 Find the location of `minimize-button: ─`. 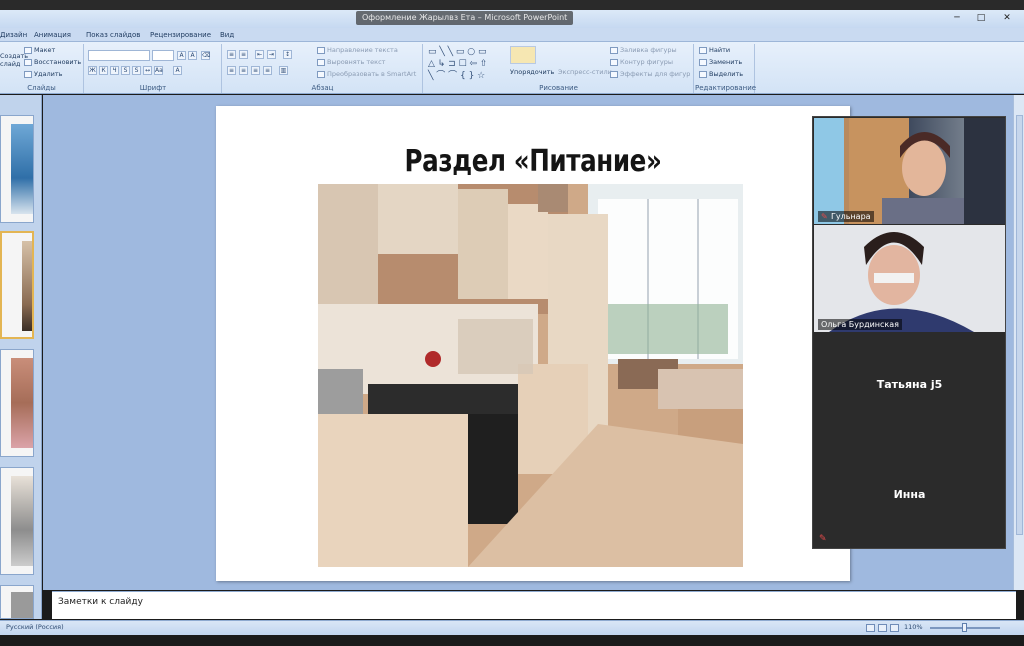

minimize-button: ─ is located at coordinates (957, 18).